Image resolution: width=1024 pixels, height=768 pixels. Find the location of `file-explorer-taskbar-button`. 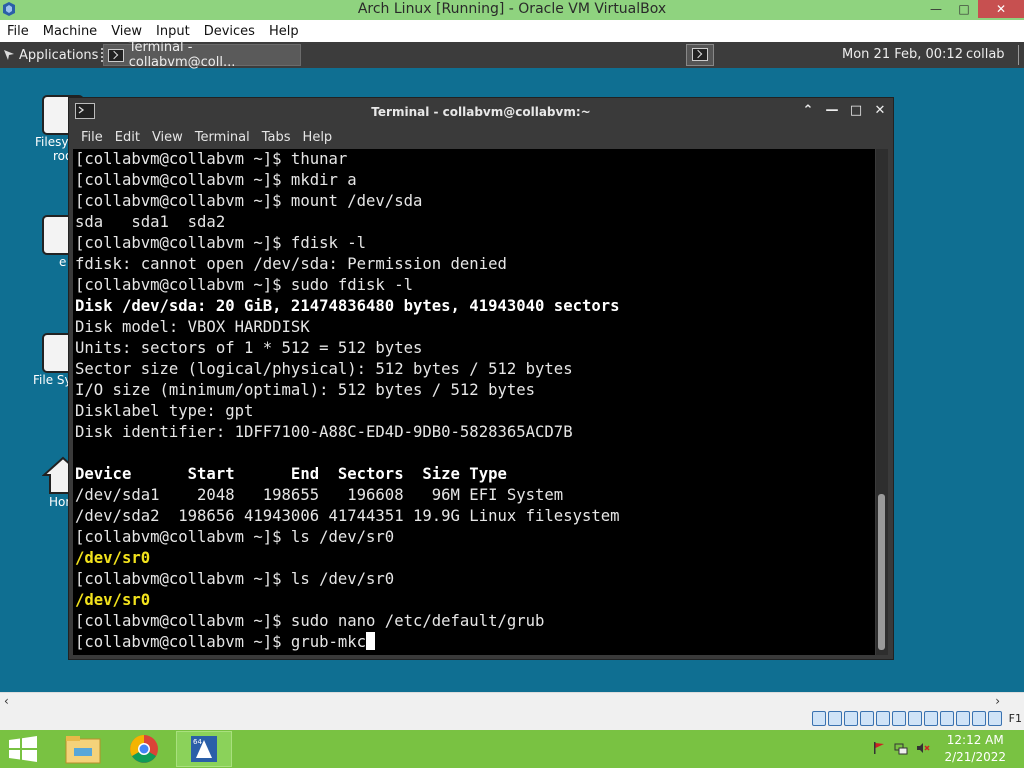

file-explorer-taskbar-button is located at coordinates (84, 749).